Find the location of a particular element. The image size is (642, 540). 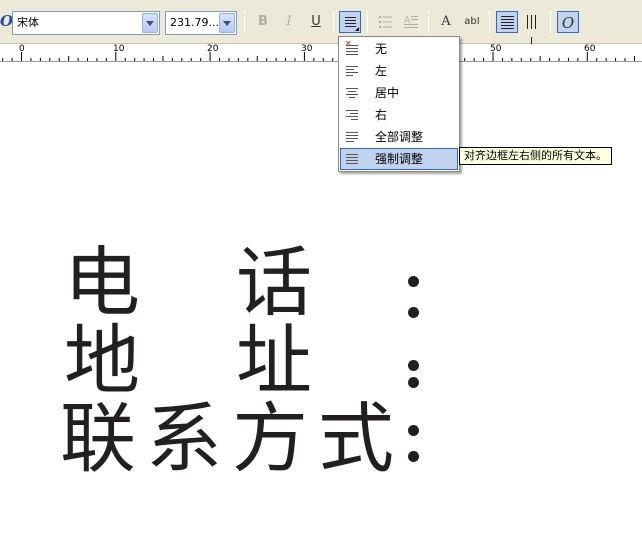

underline-button: U is located at coordinates (316, 22).